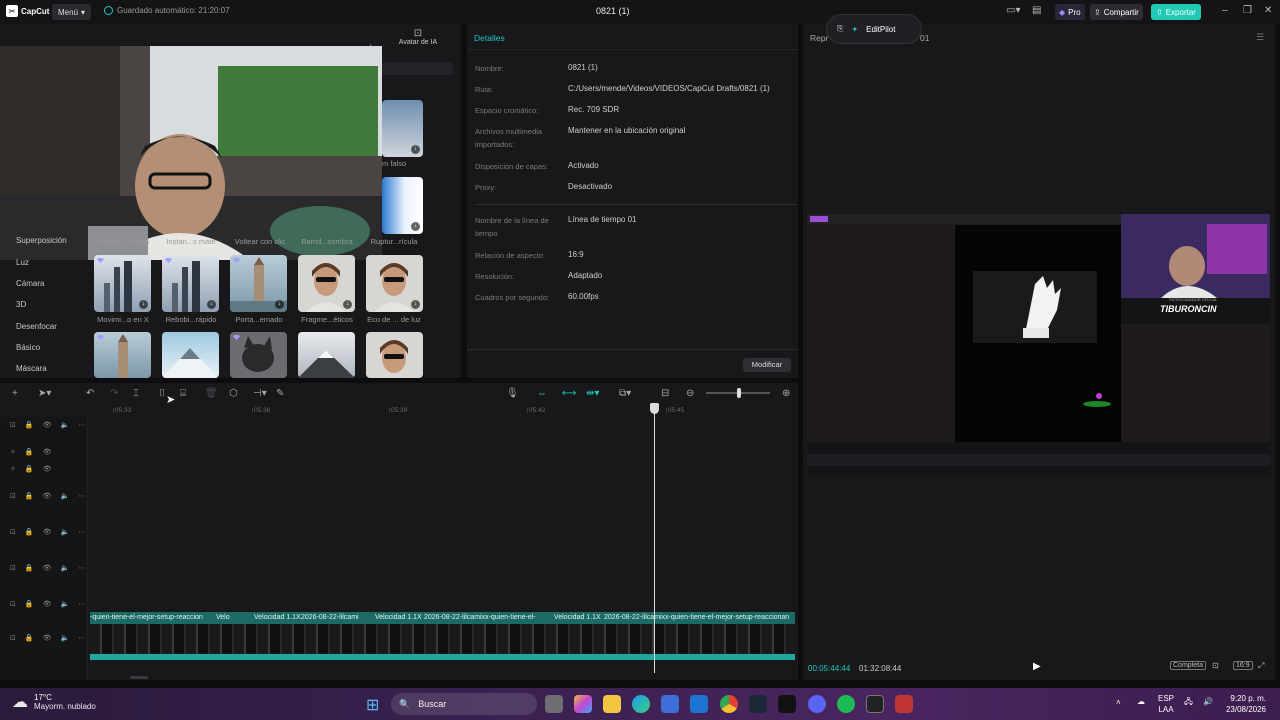 The height and width of the screenshot is (720, 1280). Describe the element at coordinates (418, 37) in the screenshot. I see `tab-avatar-ia: ⊡ Avatar de IA` at that location.